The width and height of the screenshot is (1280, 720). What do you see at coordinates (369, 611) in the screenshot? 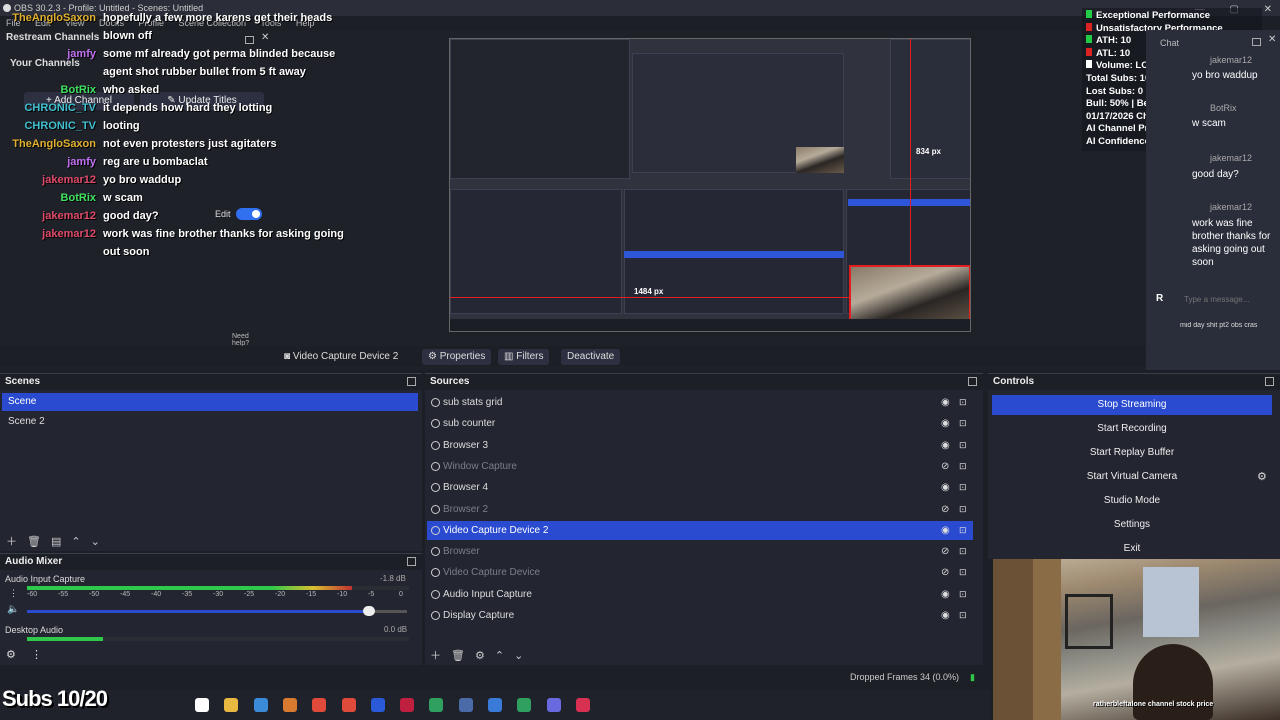
I see `volume-slider-handle` at bounding box center [369, 611].